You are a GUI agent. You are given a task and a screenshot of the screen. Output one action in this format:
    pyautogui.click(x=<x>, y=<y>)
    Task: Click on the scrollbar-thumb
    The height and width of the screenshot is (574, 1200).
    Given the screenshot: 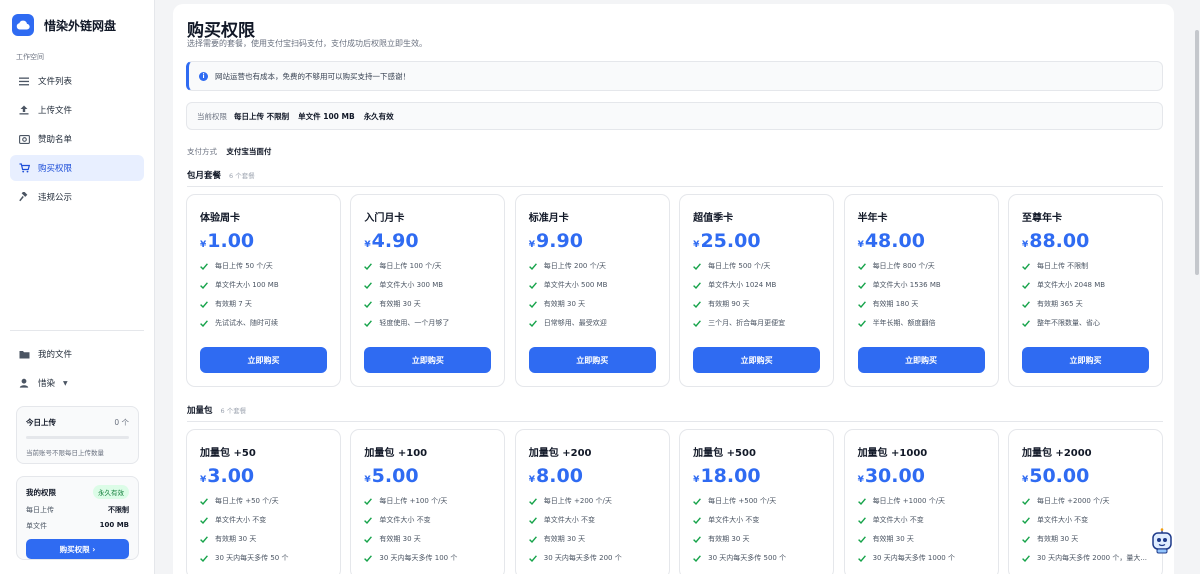 What is the action you would take?
    pyautogui.click(x=1197, y=152)
    